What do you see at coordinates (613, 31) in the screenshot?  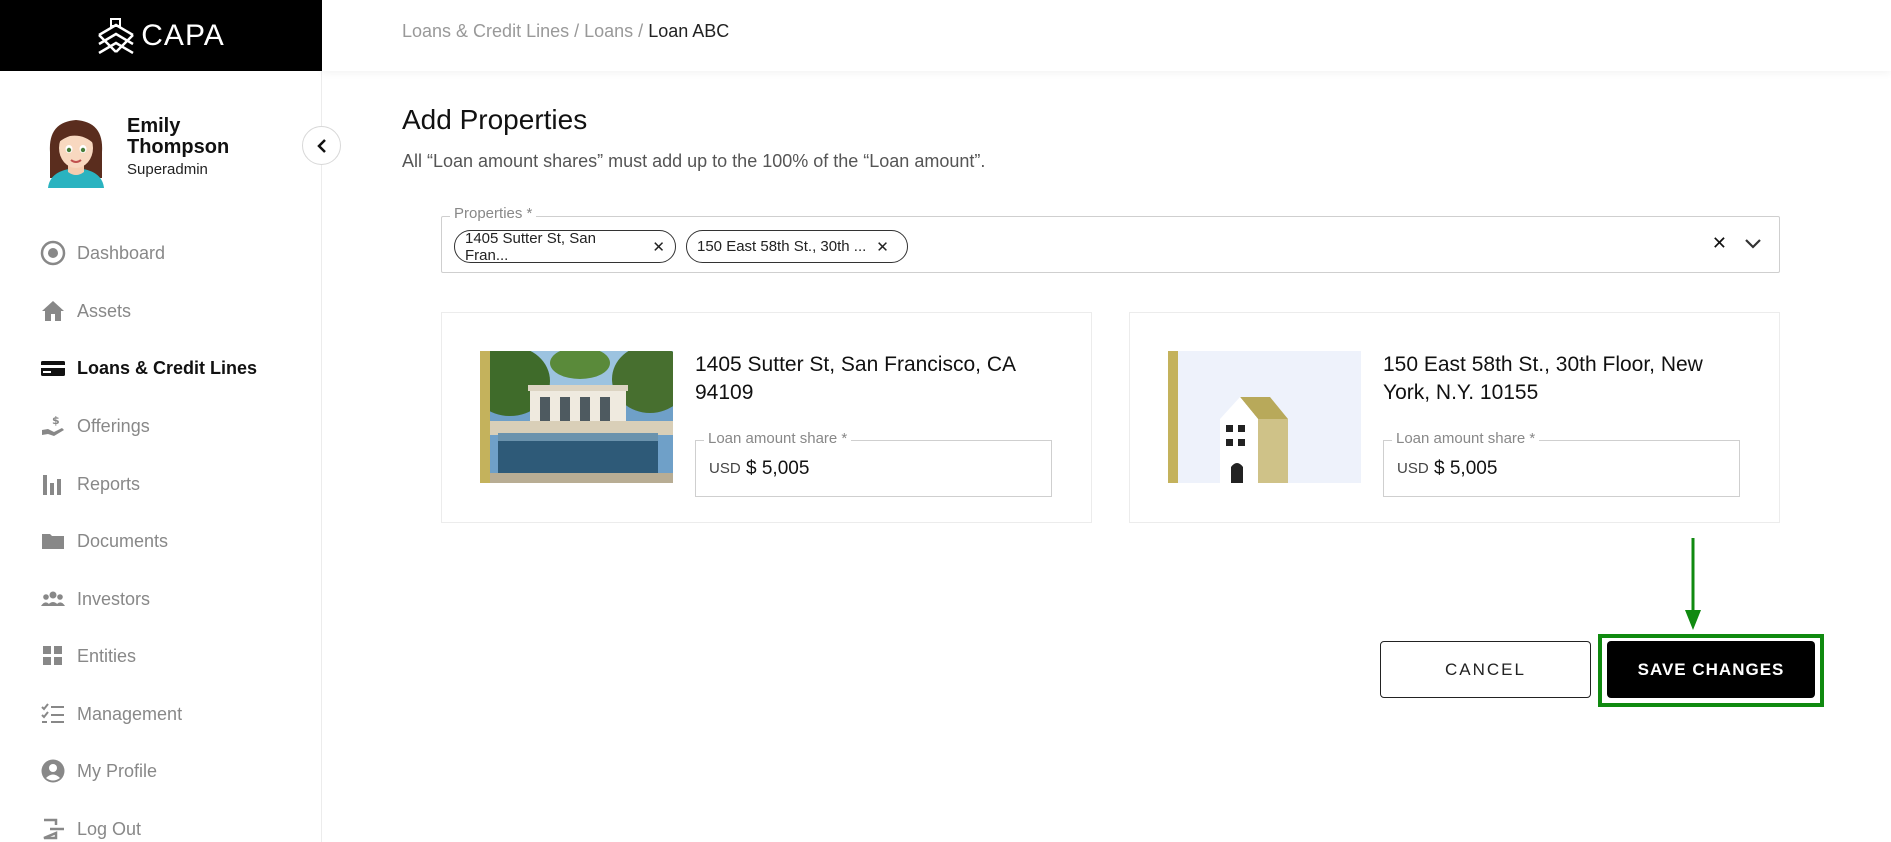 I see `breadcrumb-loans: Loans /` at bounding box center [613, 31].